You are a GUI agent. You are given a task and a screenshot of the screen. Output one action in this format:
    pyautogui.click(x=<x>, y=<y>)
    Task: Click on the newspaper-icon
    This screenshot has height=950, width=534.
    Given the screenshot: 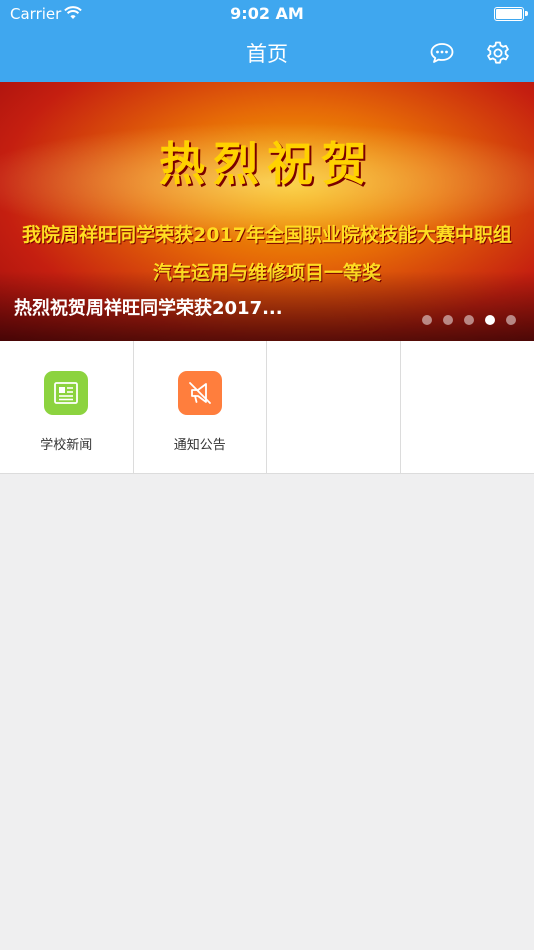 What is the action you would take?
    pyautogui.click(x=66, y=393)
    